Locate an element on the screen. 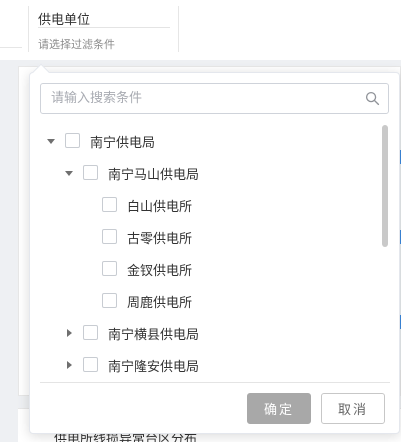  tree-node: 古零供电所 is located at coordinates (205, 237).